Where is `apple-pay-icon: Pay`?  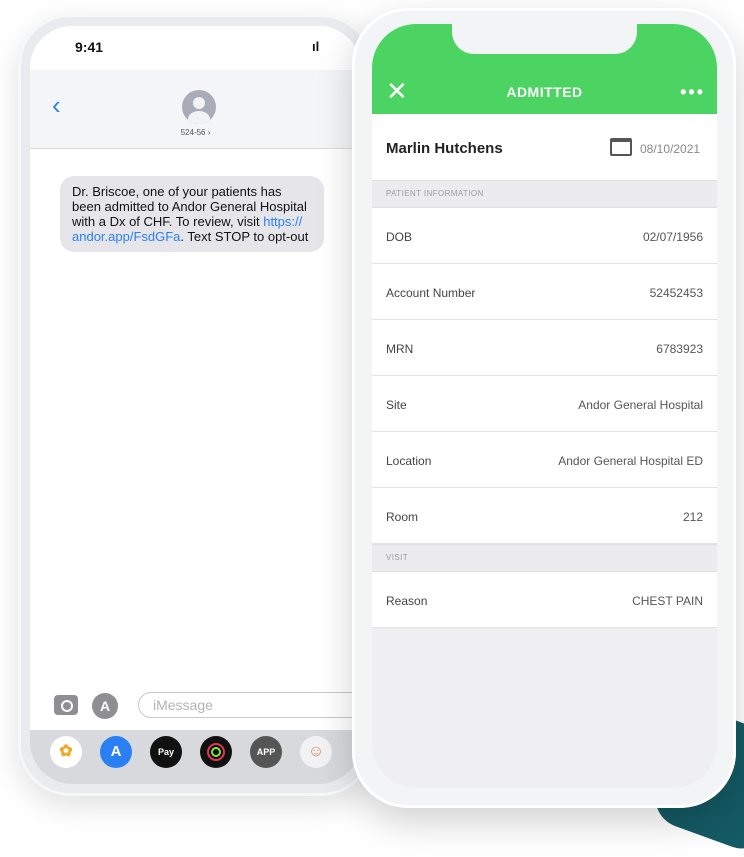 apple-pay-icon: Pay is located at coordinates (166, 752).